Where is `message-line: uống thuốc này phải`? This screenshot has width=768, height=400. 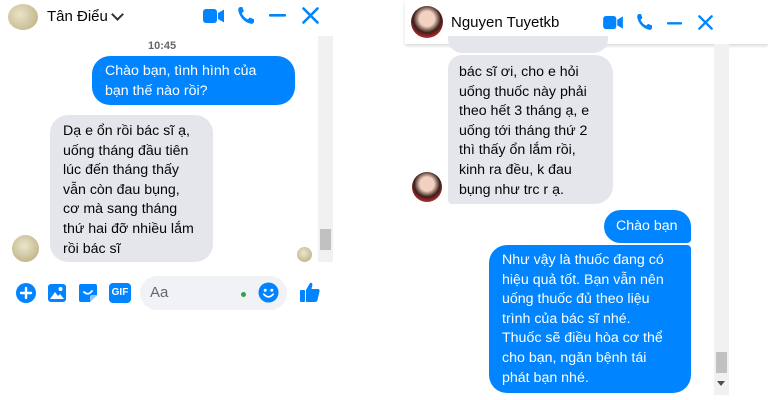
message-line: uống thuốc này phải is located at coordinates (523, 91).